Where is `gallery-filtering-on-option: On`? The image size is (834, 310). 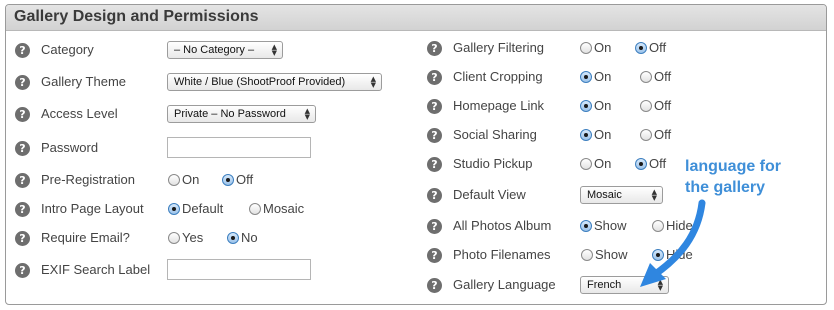 gallery-filtering-on-option: On is located at coordinates (595, 47).